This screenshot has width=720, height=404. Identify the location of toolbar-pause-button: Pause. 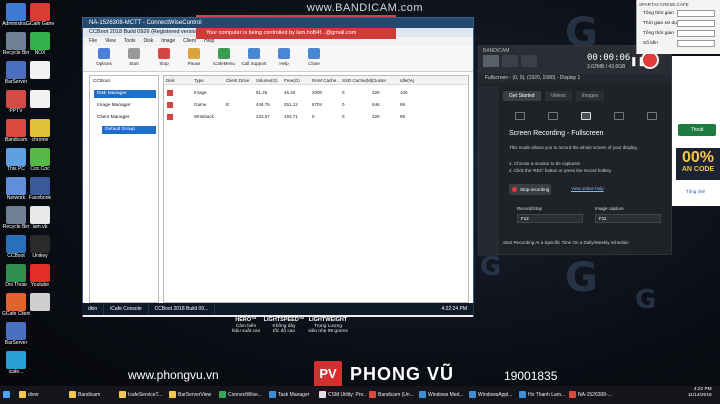
(194, 58).